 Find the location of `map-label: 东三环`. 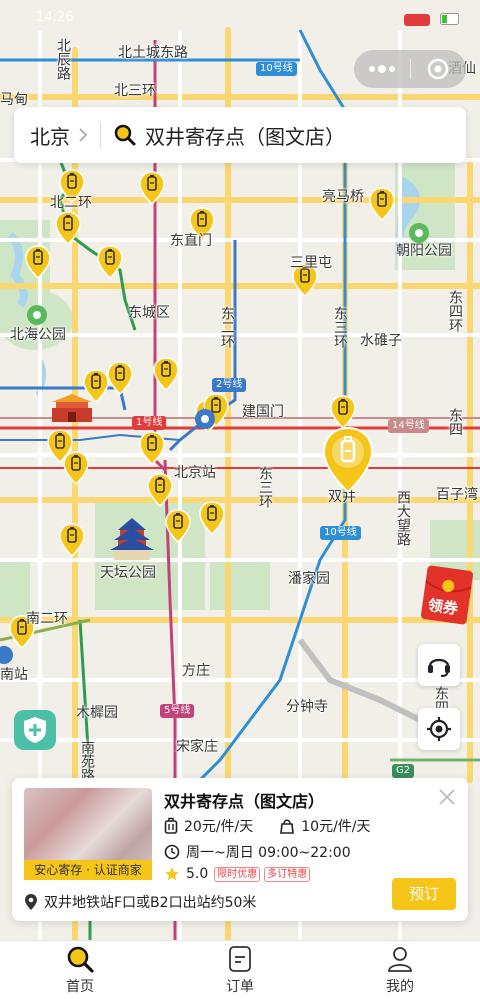

map-label: 东三环 is located at coordinates (265, 487).